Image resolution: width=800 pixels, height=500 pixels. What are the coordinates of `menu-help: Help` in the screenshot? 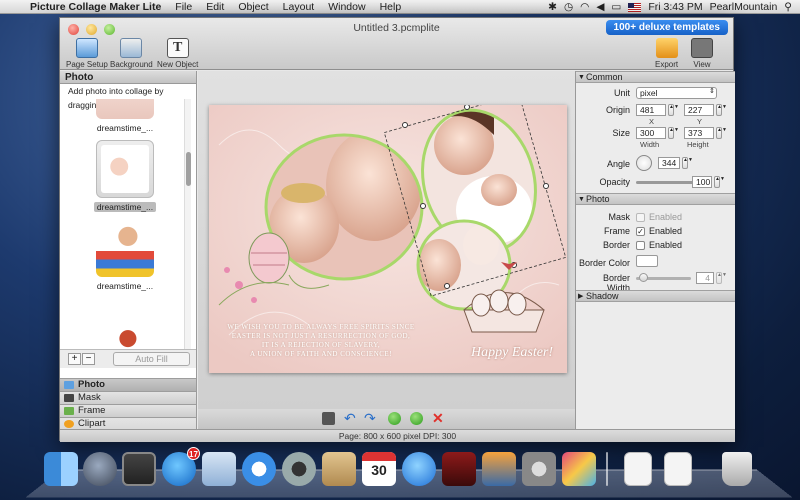 It's located at (391, 7).